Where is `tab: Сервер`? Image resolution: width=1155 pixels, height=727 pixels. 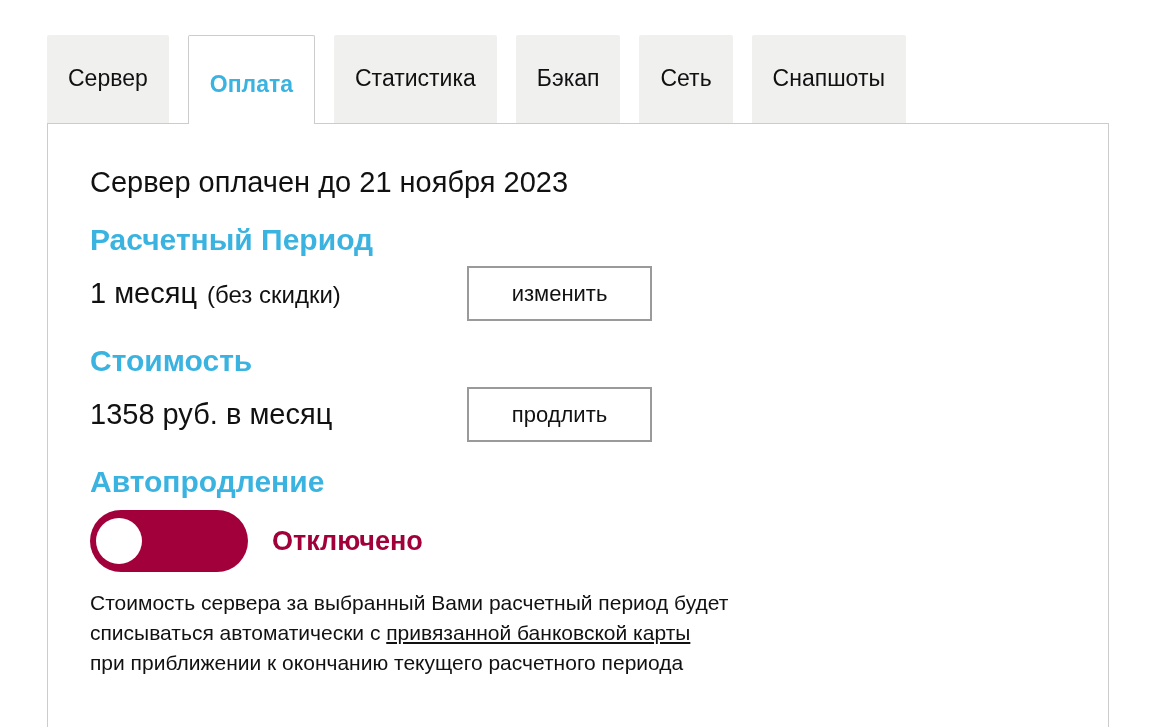 tab: Сервер is located at coordinates (108, 79).